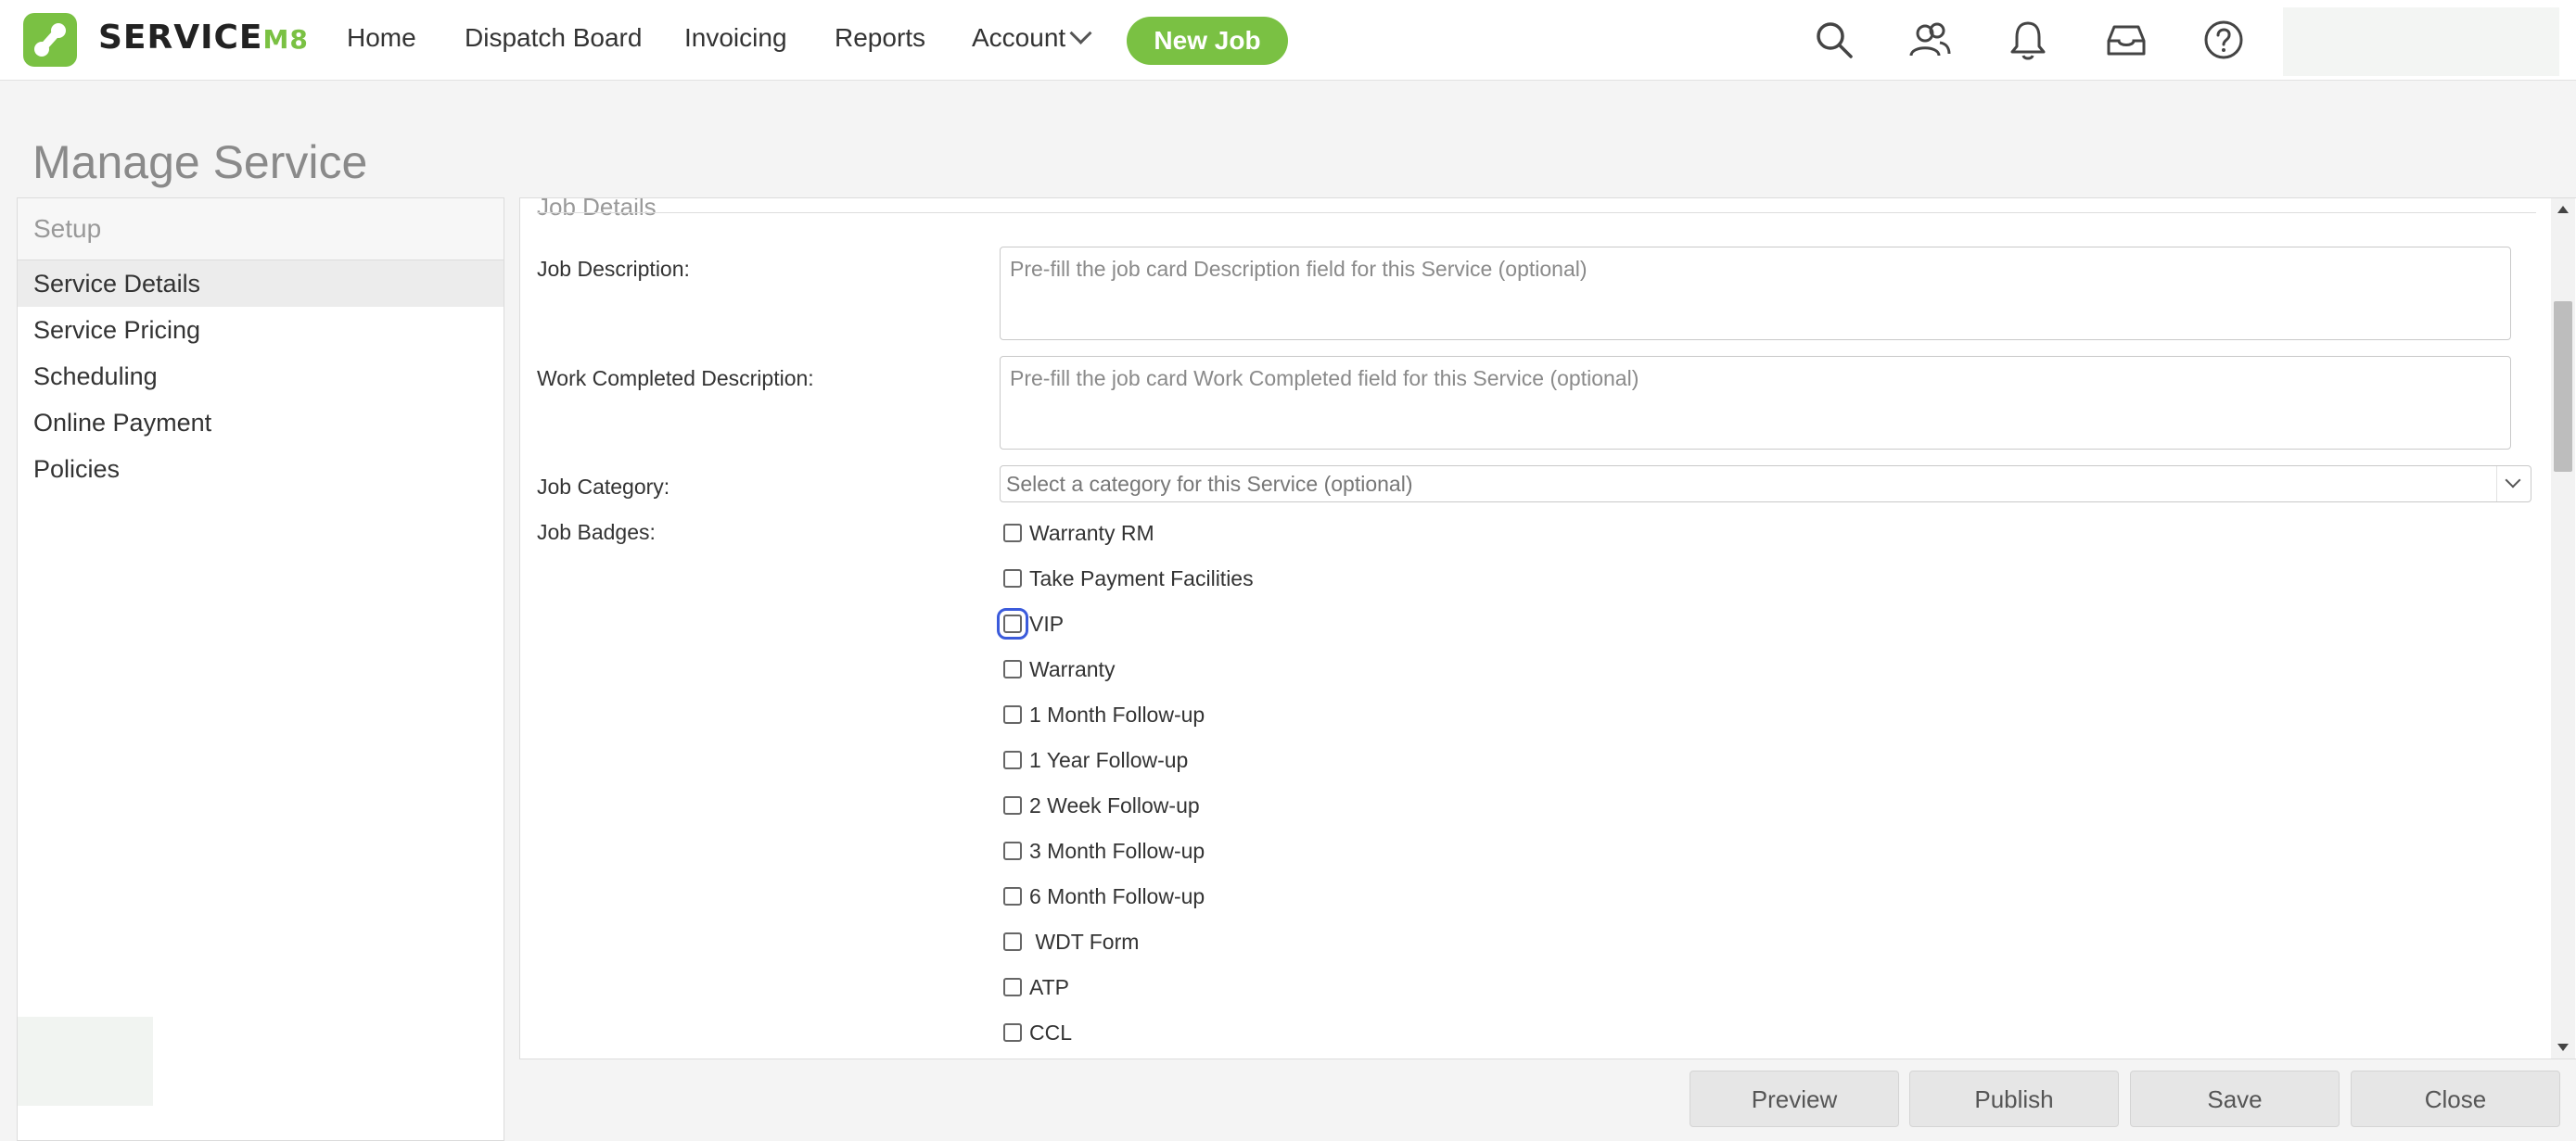 The image size is (2576, 1141). I want to click on bell-icon, so click(2028, 40).